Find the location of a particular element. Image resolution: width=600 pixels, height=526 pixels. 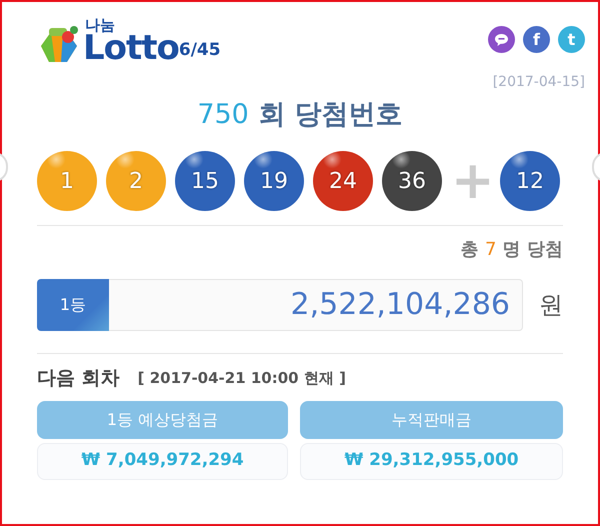

draw-title: 750 회 당첨번호 is located at coordinates (300, 115).